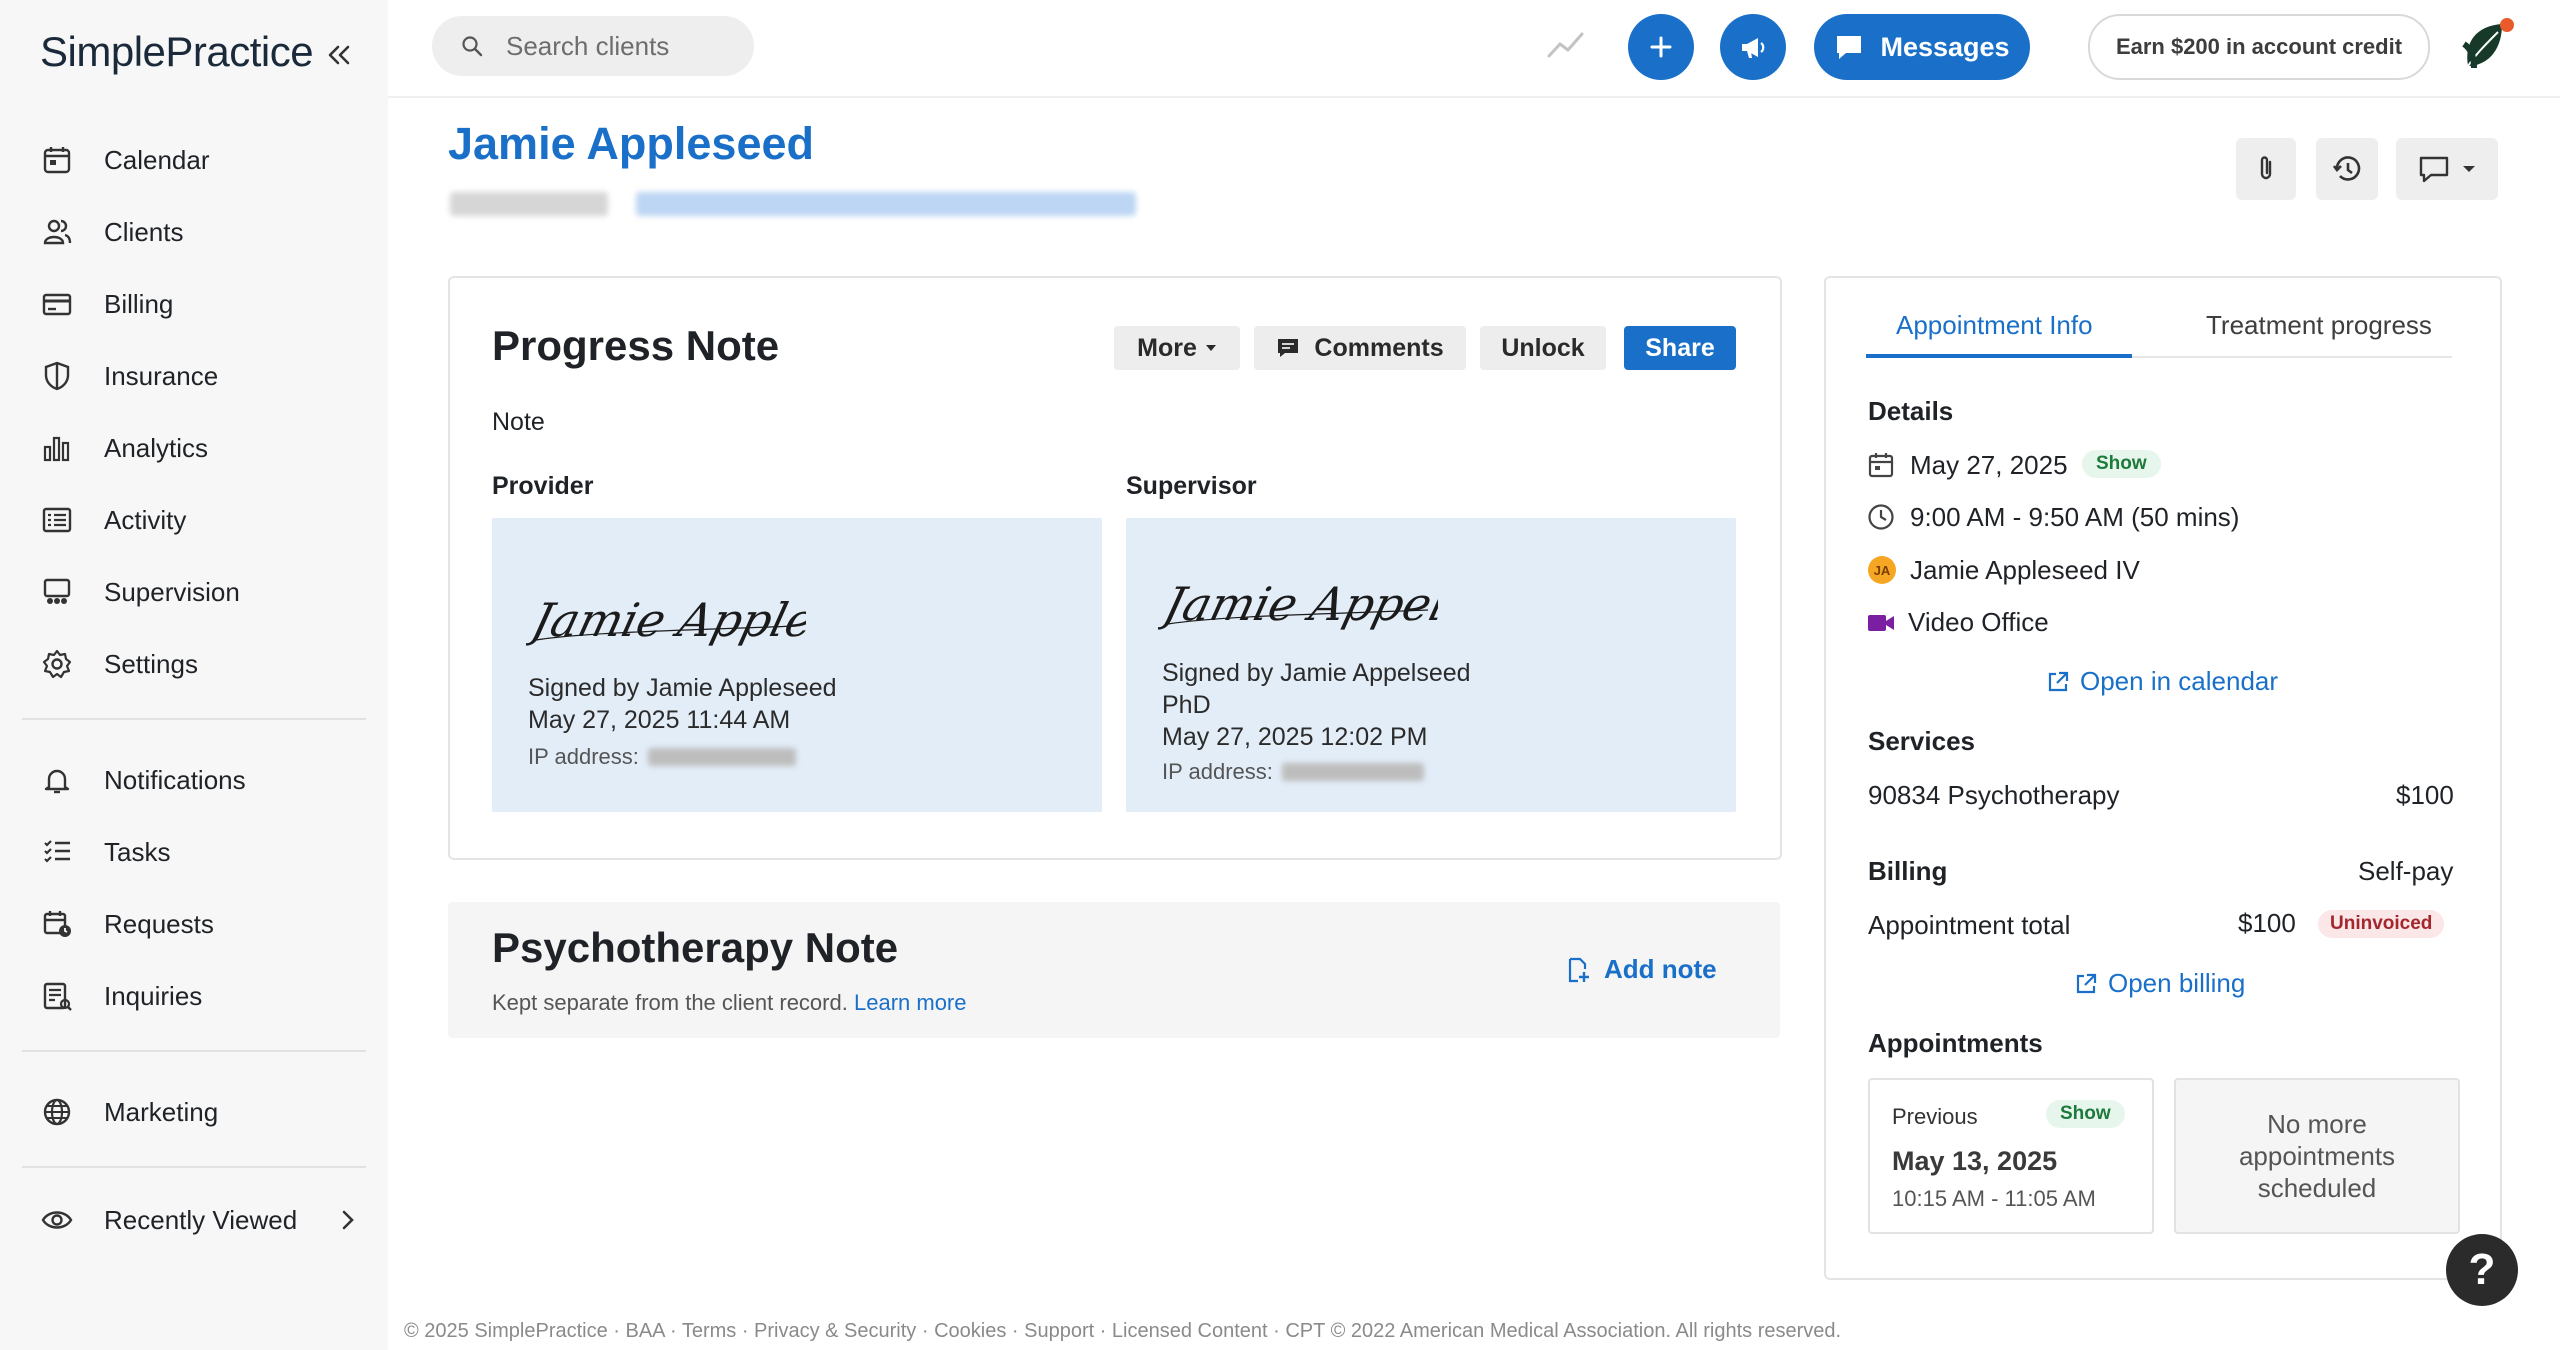 This screenshot has width=2560, height=1350. I want to click on profile-avatar, so click(2487, 47).